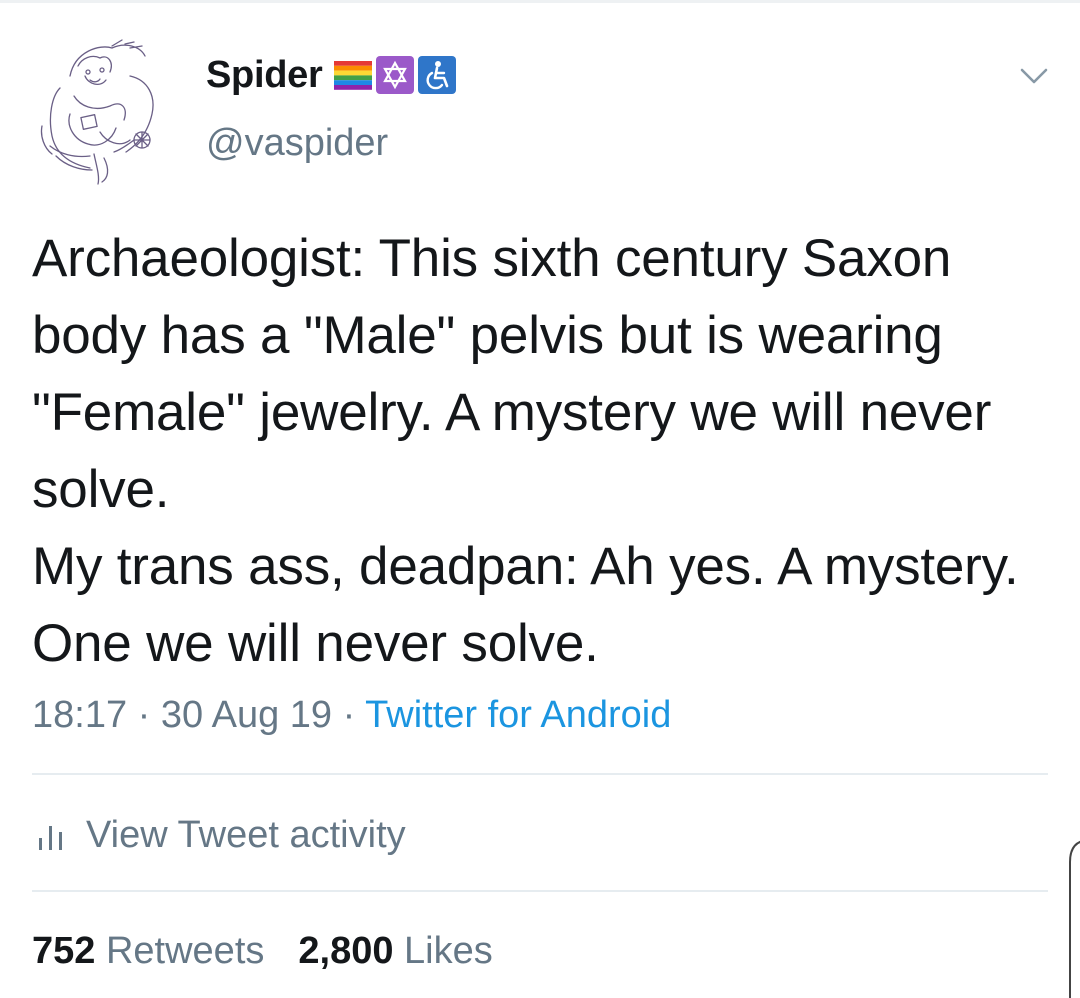 The height and width of the screenshot is (998, 1080). I want to click on avatar, so click(105, 111).